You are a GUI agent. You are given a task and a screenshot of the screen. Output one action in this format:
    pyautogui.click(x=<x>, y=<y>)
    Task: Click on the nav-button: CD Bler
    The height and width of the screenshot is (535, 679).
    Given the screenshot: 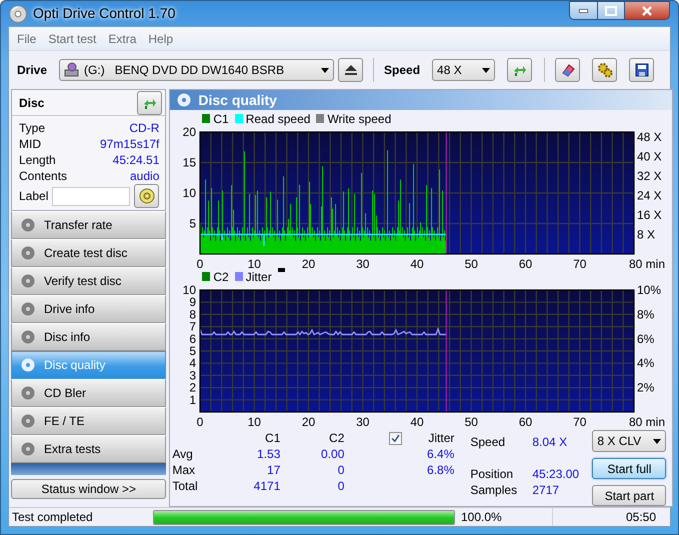 What is the action you would take?
    pyautogui.click(x=88, y=393)
    